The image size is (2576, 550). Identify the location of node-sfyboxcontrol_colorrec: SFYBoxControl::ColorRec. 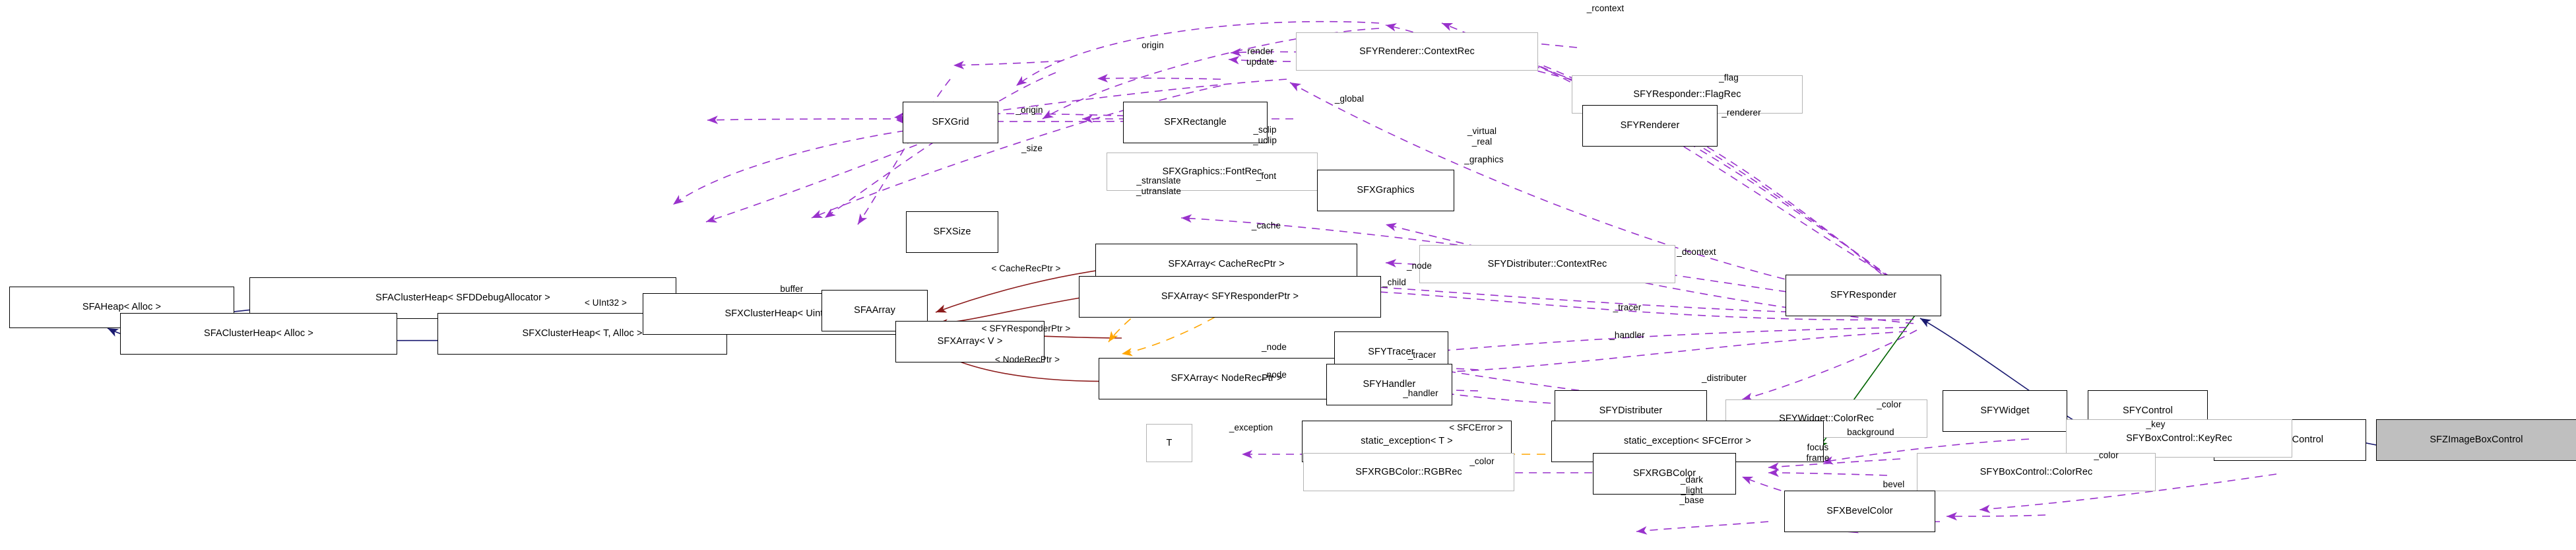
(2036, 472).